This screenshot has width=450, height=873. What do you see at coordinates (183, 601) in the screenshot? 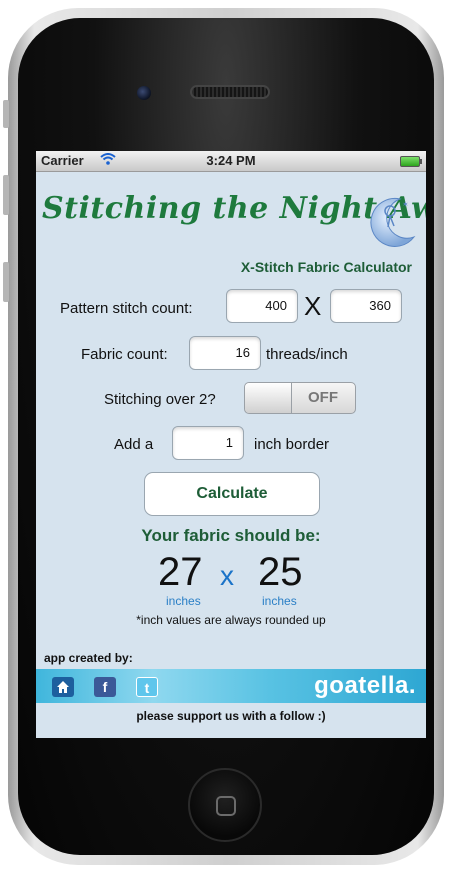
I see `result-width-unit: inches` at bounding box center [183, 601].